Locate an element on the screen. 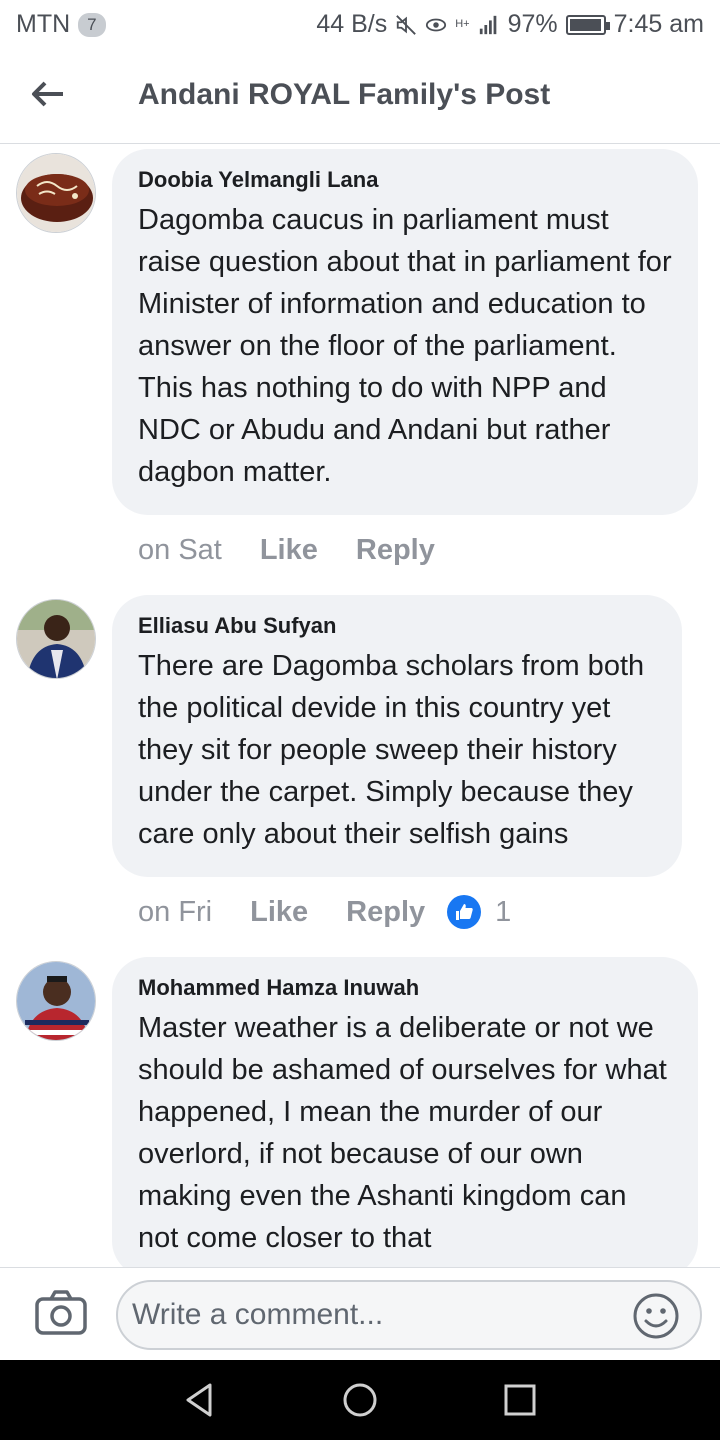  comment-actions: on Fri Like Reply 1 is located at coordinates (429, 912).